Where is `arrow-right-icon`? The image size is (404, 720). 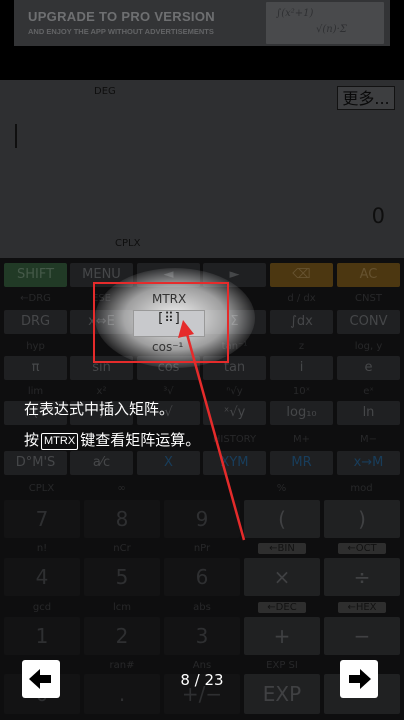 arrow-right-icon is located at coordinates (360, 679).